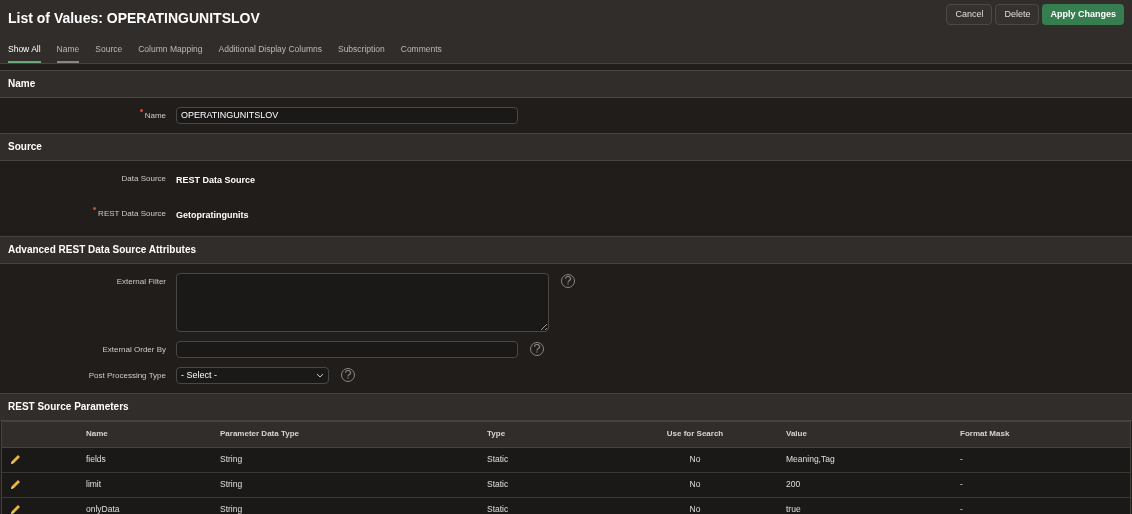 This screenshot has width=1132, height=514. I want to click on field-label: Post Processing Type, so click(127, 375).